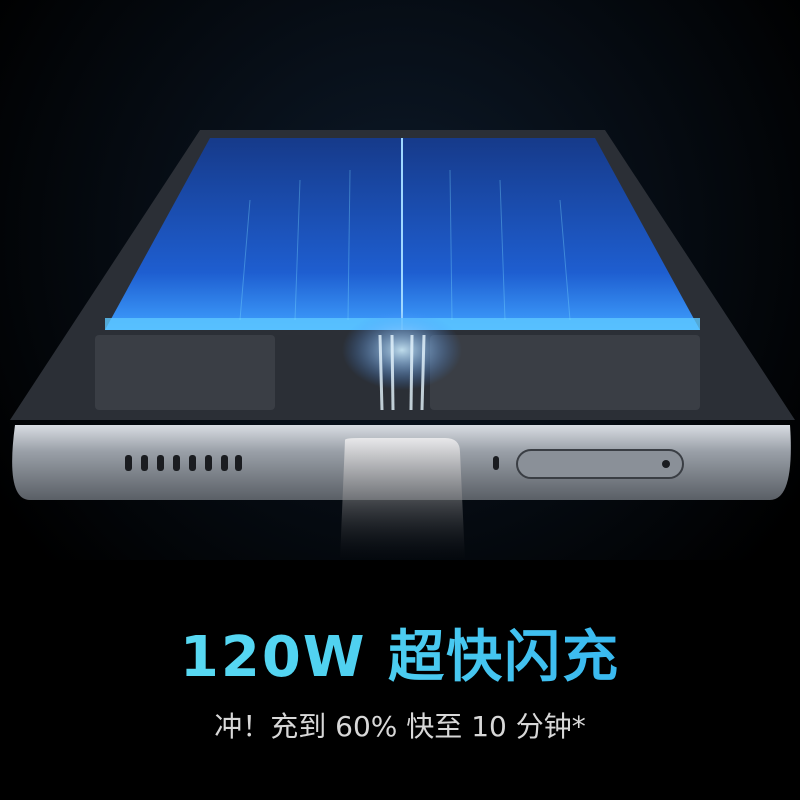  I want to click on subheadline: 冲！充到 60% 快至 10 分钟*, so click(400, 726).